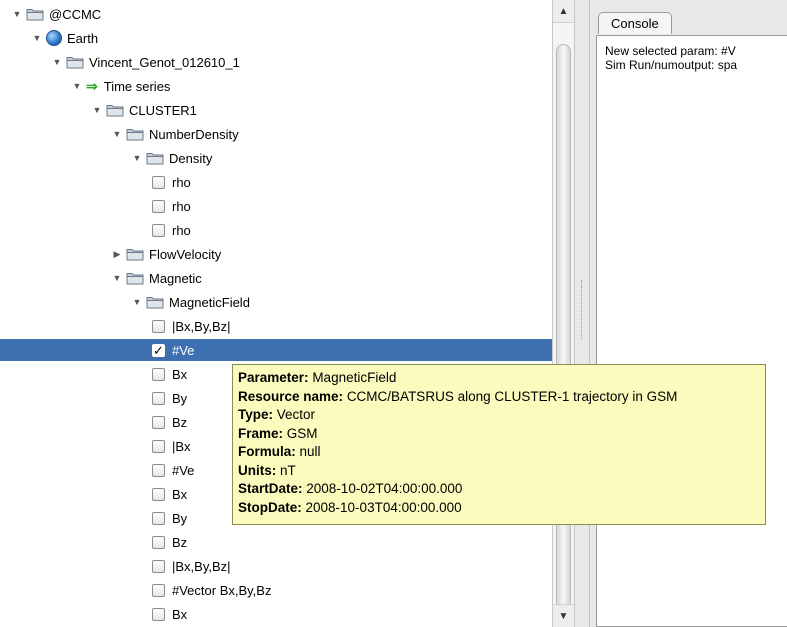 Image resolution: width=787 pixels, height=627 pixels. I want to click on split-pane-divider, so click(582, 313).